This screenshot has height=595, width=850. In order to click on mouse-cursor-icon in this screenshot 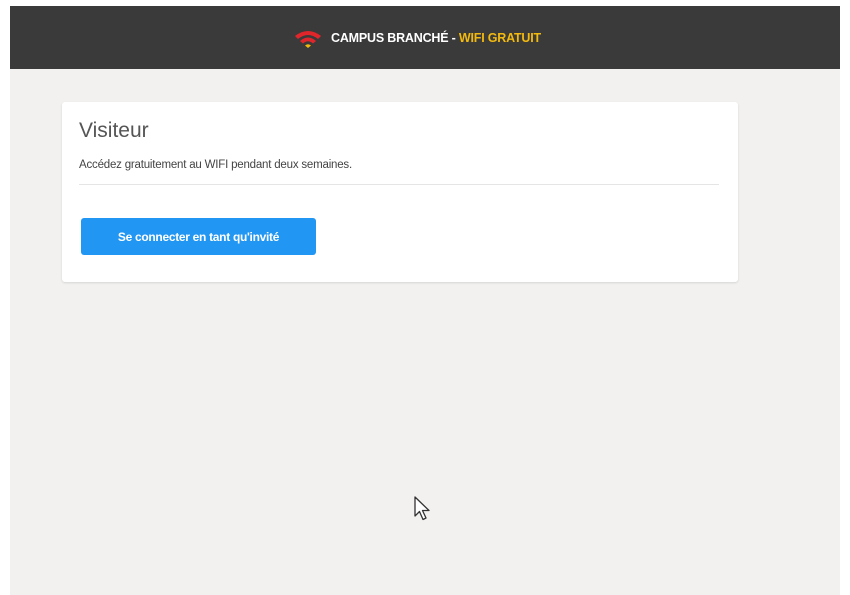, I will do `click(422, 508)`.